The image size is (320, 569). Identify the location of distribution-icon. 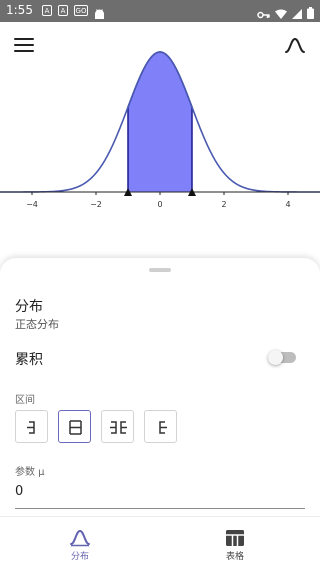
(80, 538).